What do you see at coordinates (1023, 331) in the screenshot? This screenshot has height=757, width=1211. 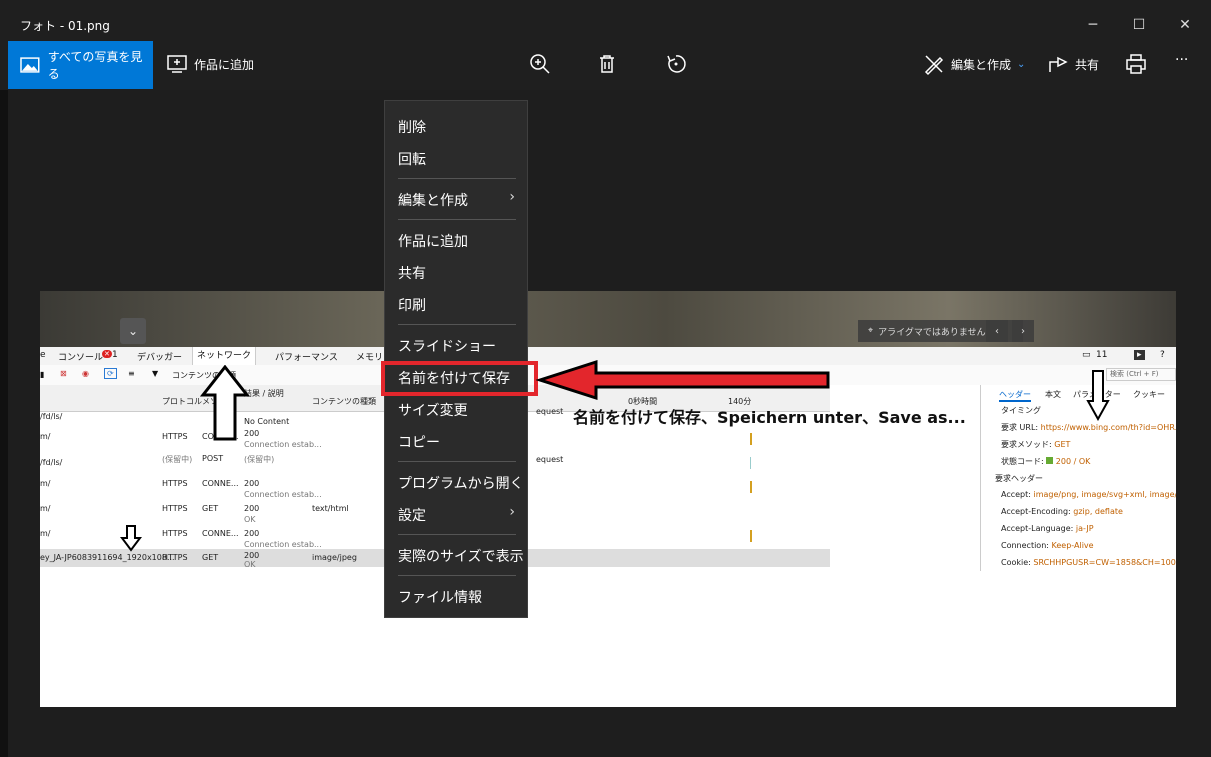 I see `next-arrow-icon: ›` at bounding box center [1023, 331].